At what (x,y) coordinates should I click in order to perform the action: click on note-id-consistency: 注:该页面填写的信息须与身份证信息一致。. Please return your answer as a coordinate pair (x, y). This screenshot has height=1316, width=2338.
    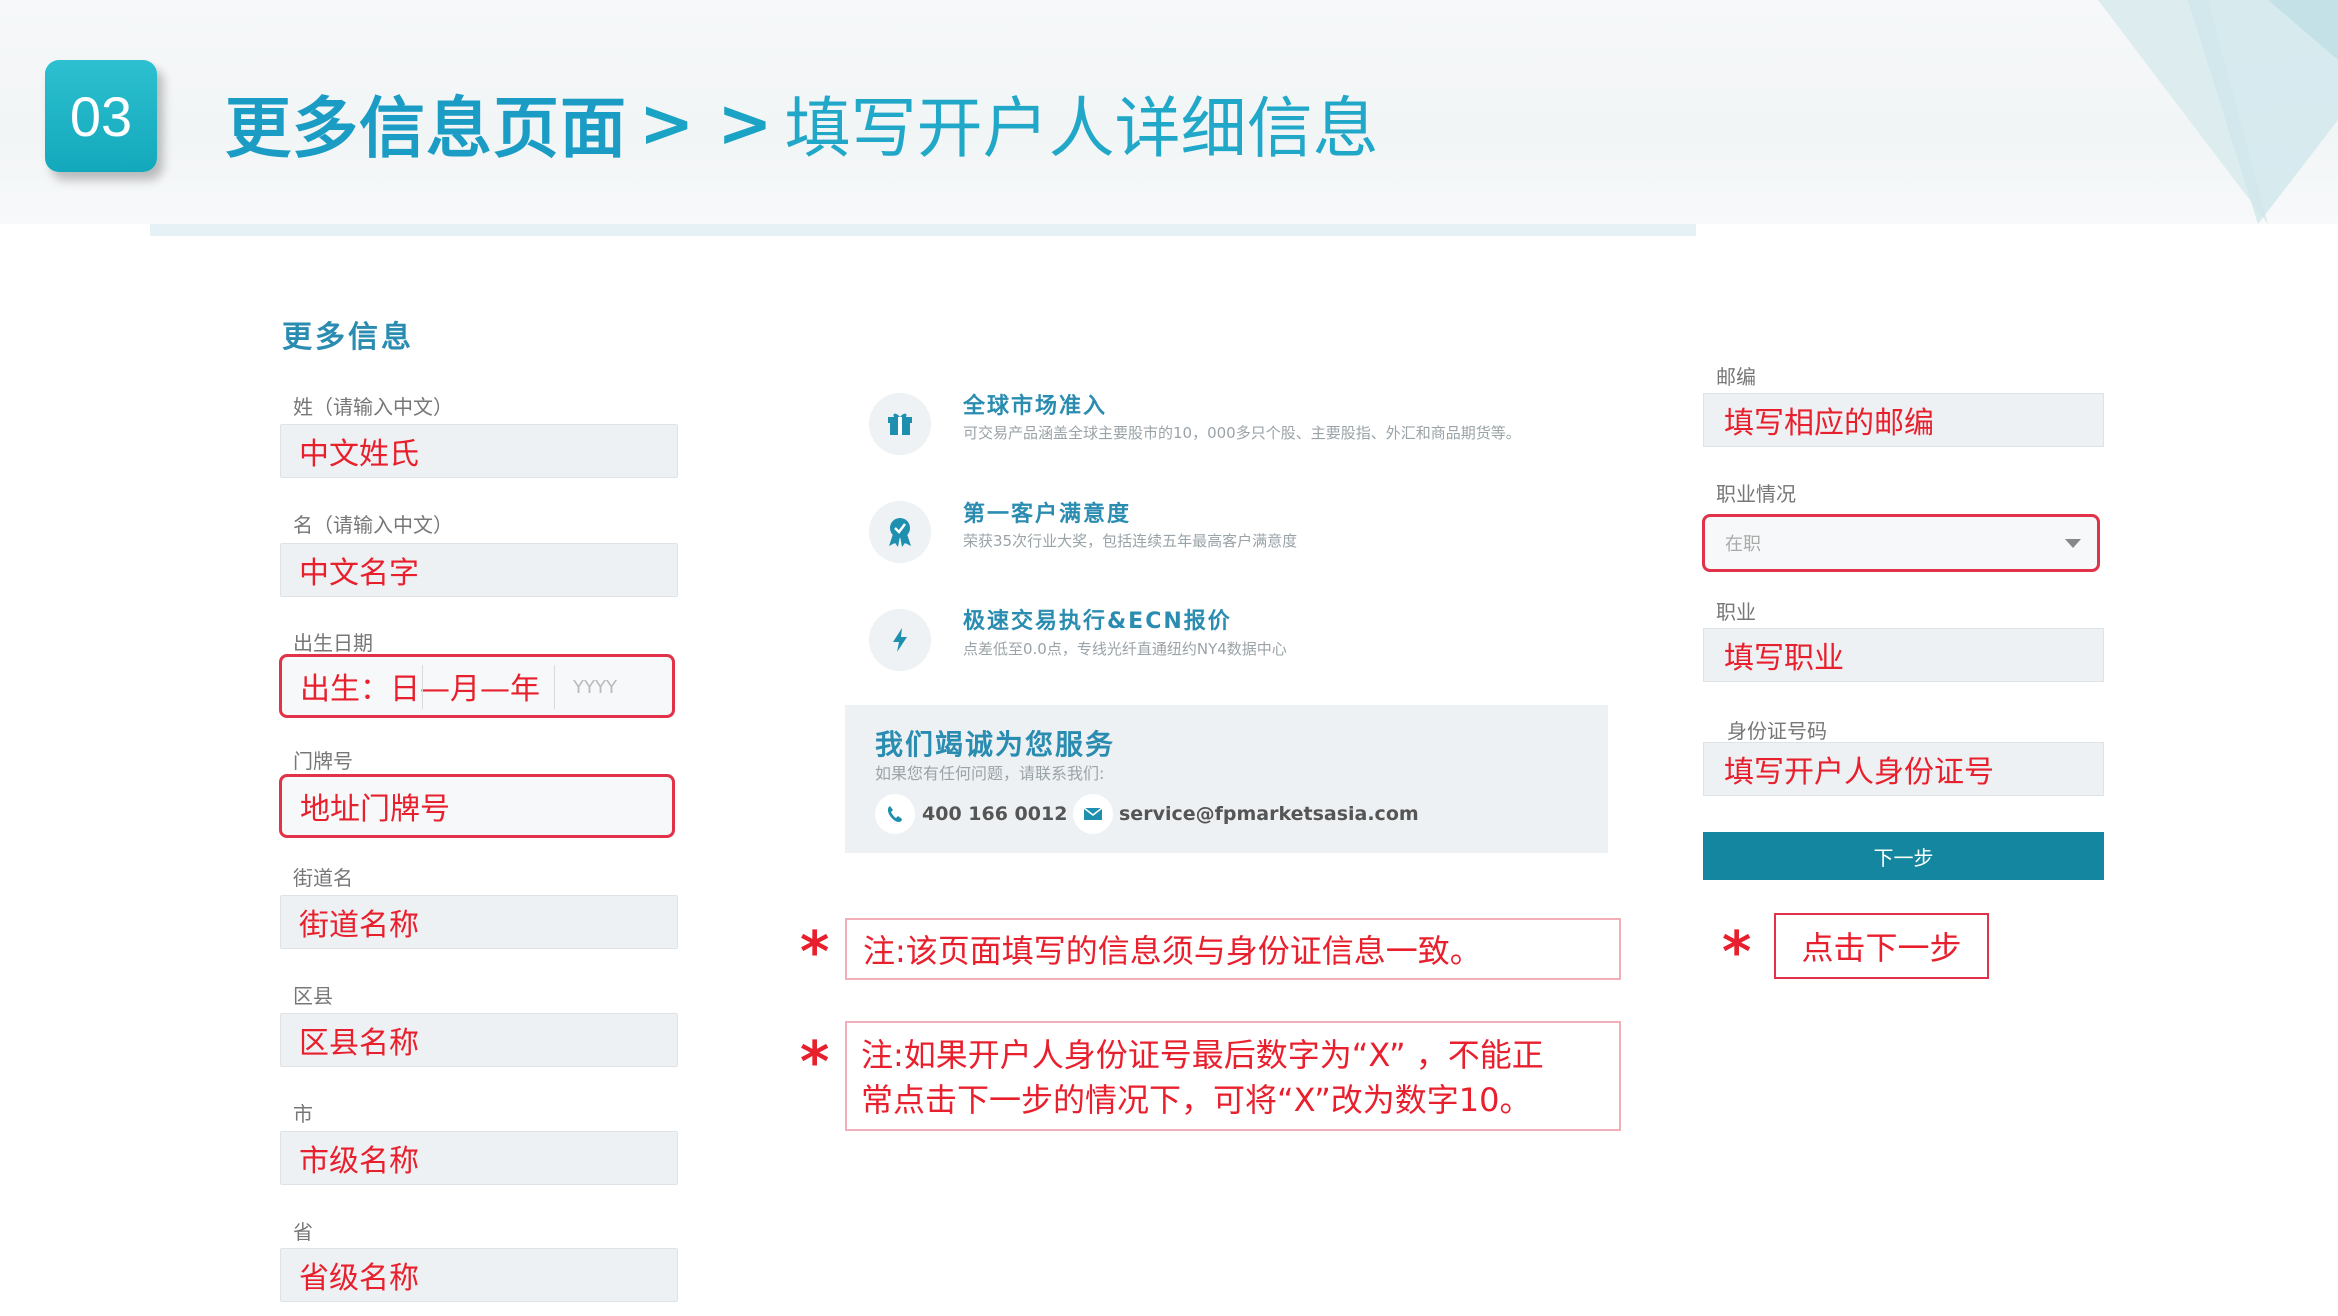
    Looking at the image, I should click on (1233, 949).